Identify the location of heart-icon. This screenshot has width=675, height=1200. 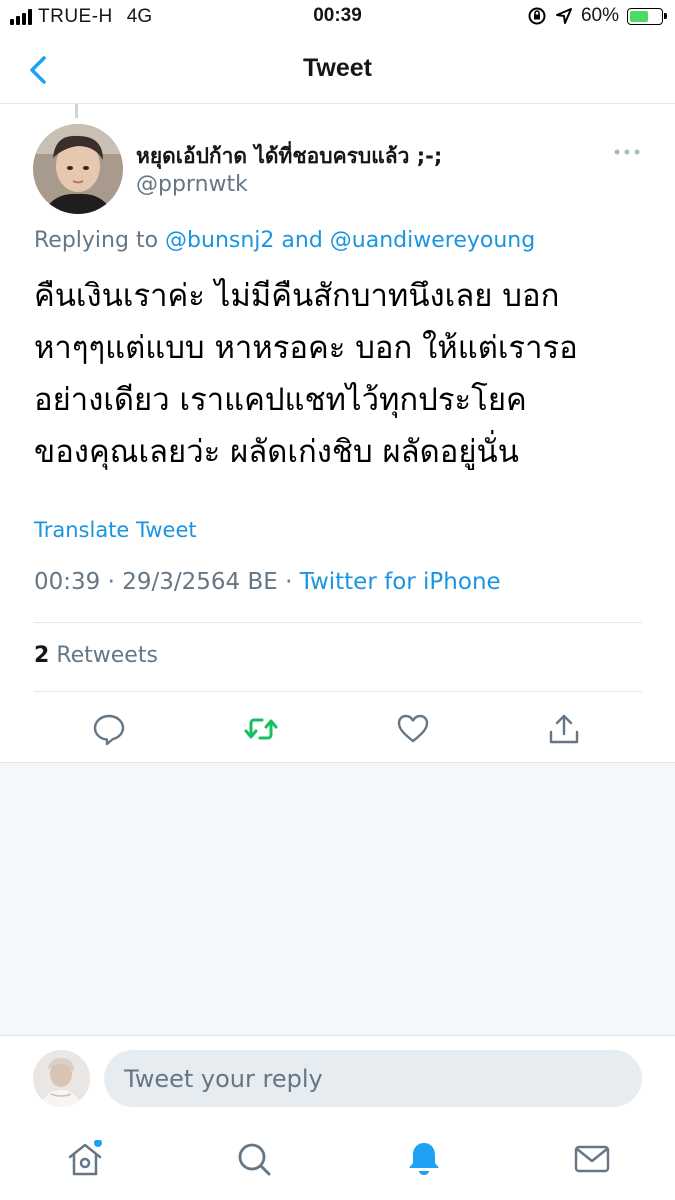
(413, 729).